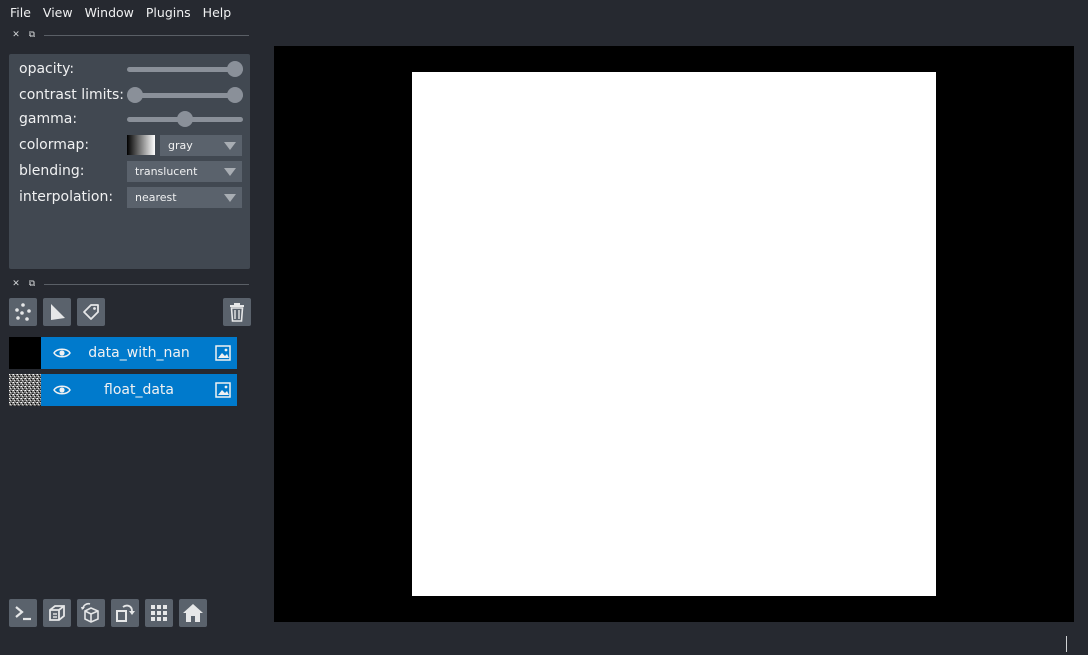 This screenshot has width=1088, height=655. I want to click on status-bar-divider, so click(1066, 644).